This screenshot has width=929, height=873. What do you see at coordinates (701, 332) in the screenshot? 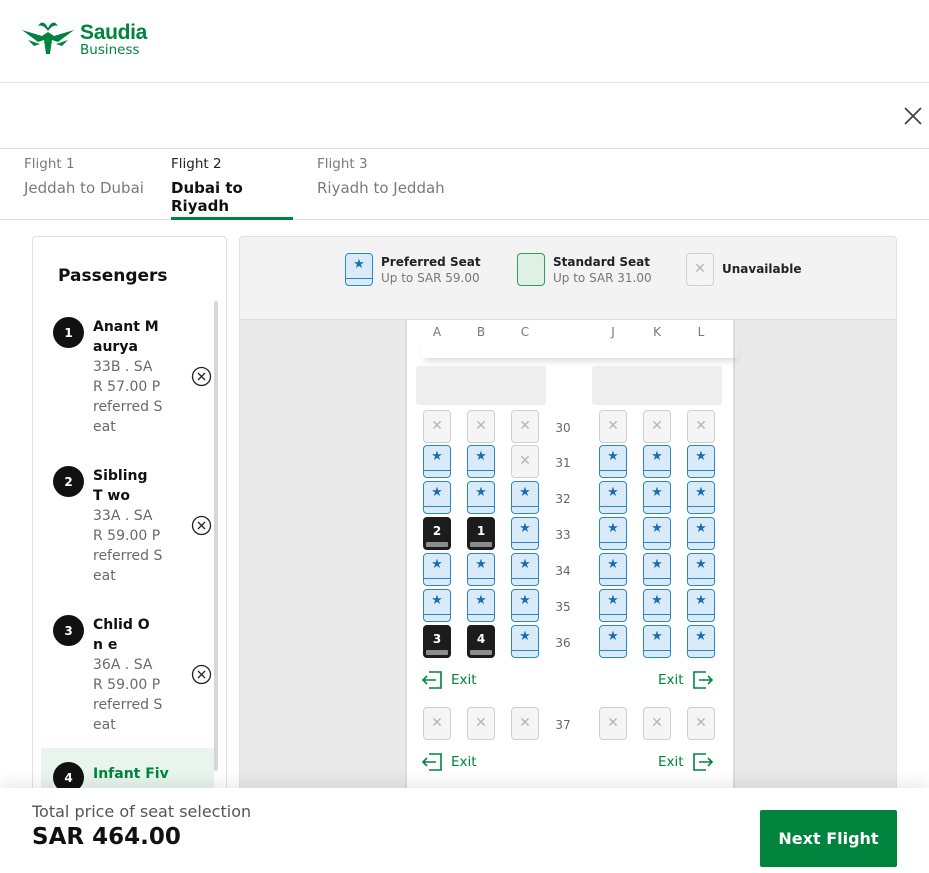
I see `column-header: L` at bounding box center [701, 332].